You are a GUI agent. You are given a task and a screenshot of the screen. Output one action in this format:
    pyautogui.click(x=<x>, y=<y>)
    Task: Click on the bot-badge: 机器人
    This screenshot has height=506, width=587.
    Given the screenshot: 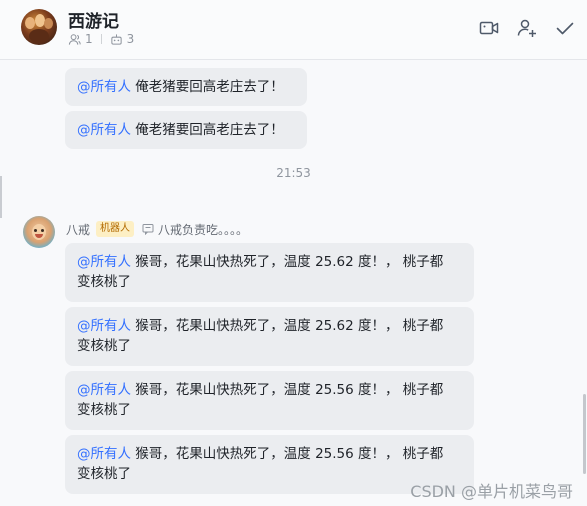 What is the action you would take?
    pyautogui.click(x=115, y=229)
    